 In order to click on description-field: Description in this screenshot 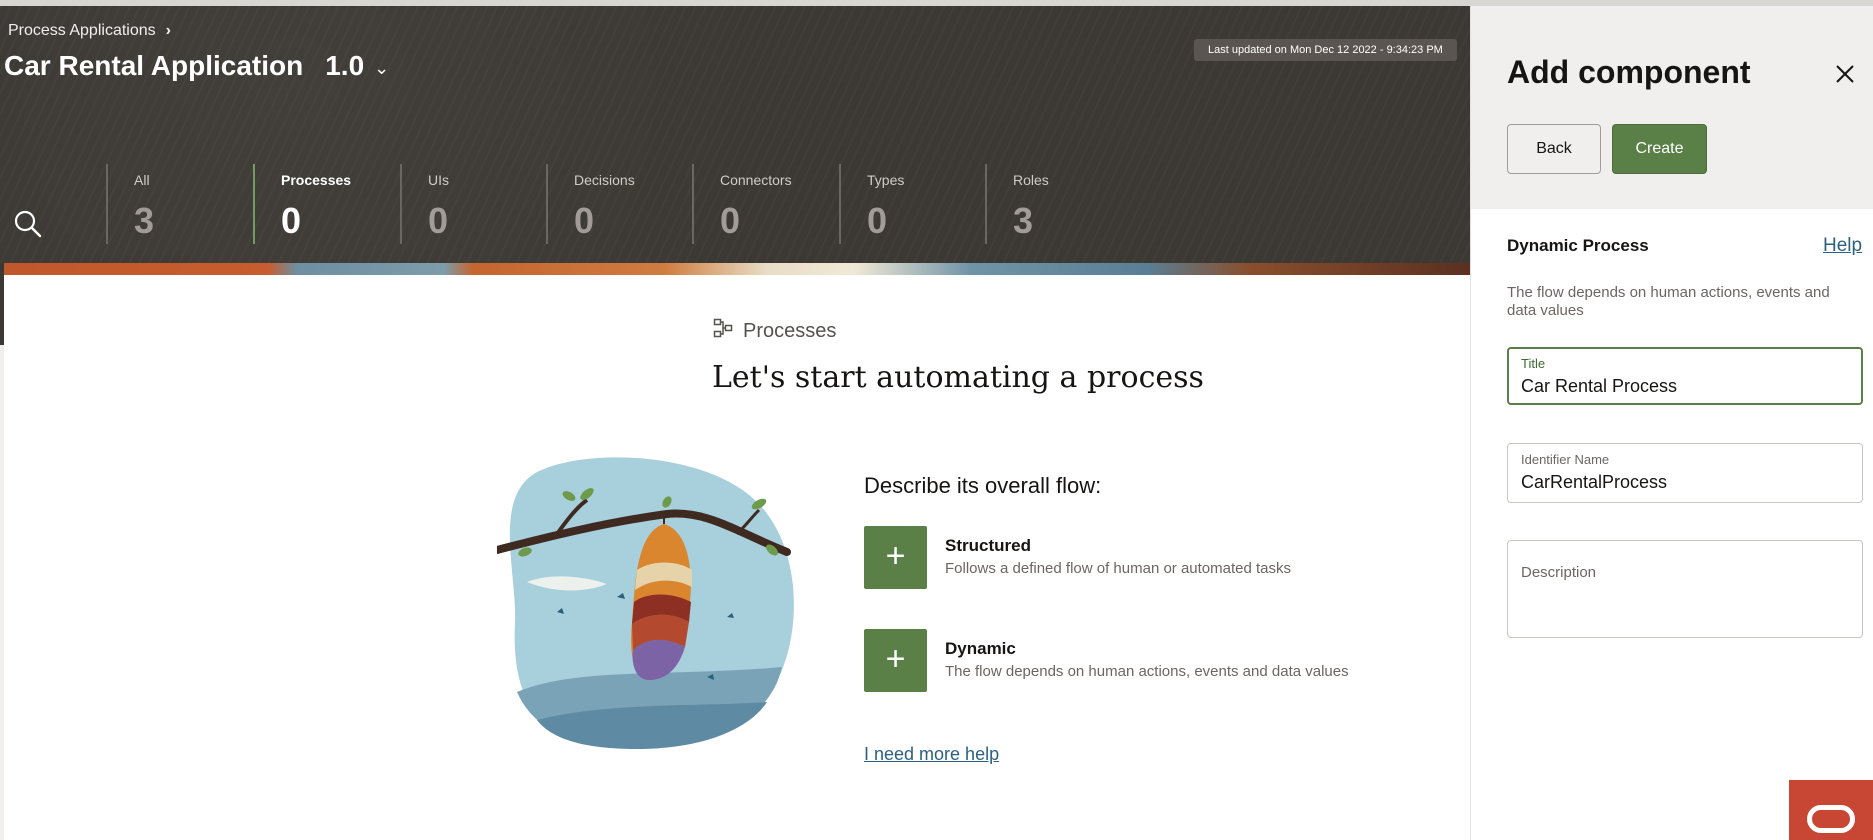, I will do `click(1685, 589)`.